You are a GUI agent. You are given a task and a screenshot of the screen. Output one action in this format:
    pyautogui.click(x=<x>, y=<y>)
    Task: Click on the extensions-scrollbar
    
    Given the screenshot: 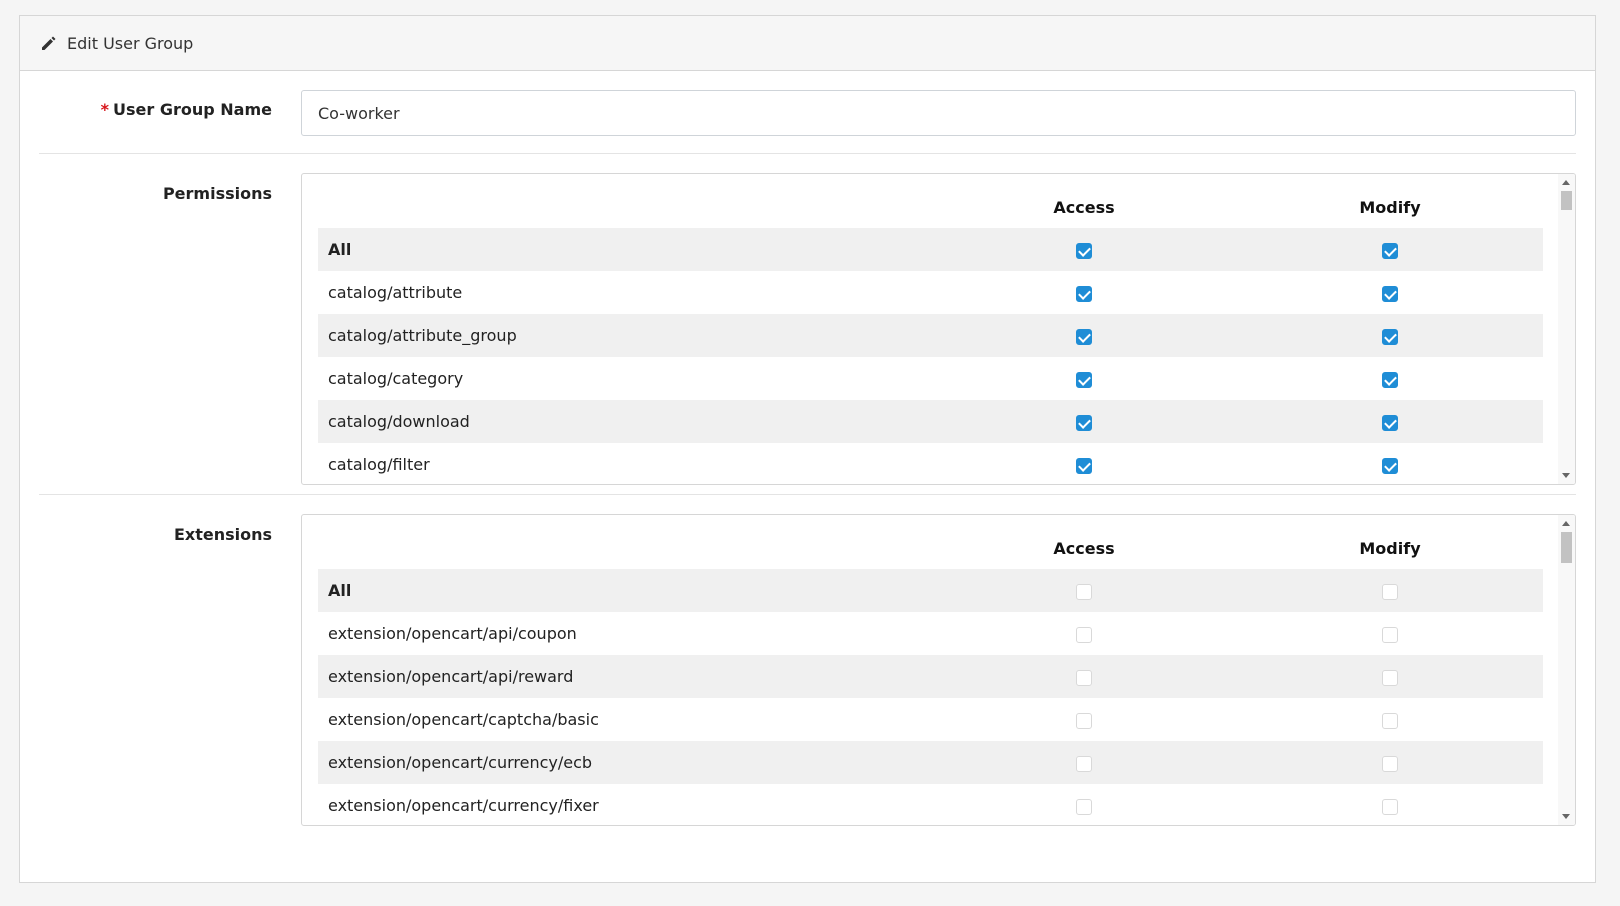 What is the action you would take?
    pyautogui.click(x=1566, y=670)
    